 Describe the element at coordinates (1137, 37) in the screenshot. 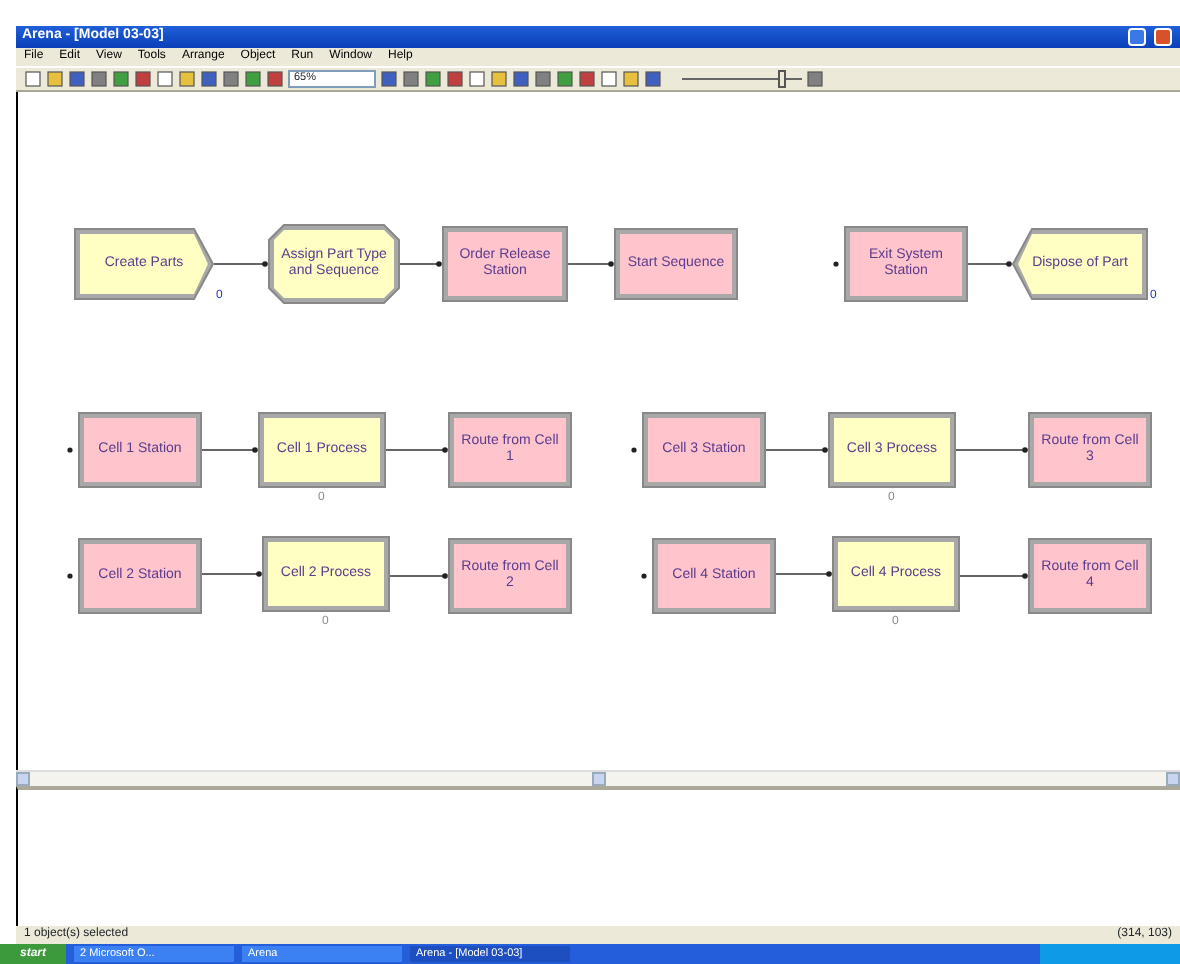

I see `minimize-button` at that location.